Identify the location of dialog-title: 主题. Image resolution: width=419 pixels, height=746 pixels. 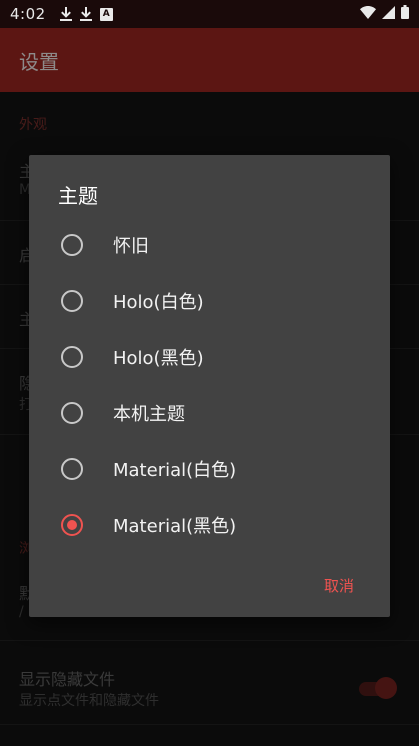
(78, 196).